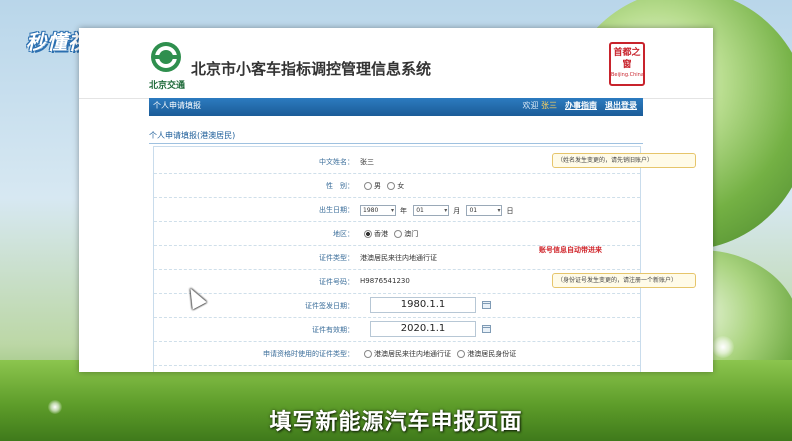  What do you see at coordinates (624, 160) in the screenshot?
I see `name-change-hint: （姓名发生变更的，请先销旧账户）` at bounding box center [624, 160].